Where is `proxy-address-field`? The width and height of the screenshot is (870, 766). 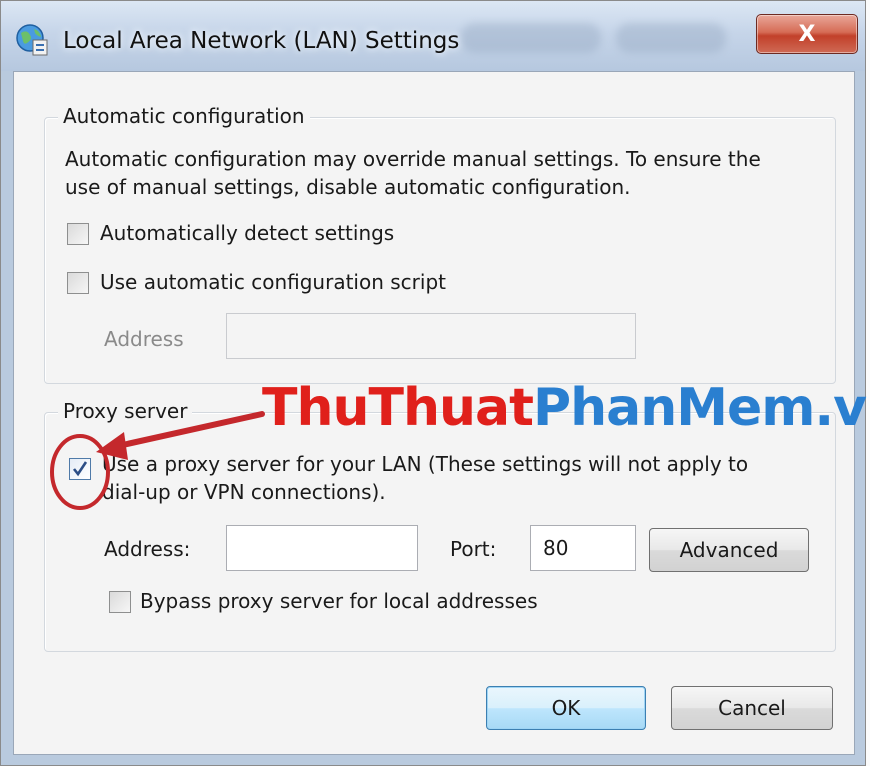
proxy-address-field is located at coordinates (322, 548).